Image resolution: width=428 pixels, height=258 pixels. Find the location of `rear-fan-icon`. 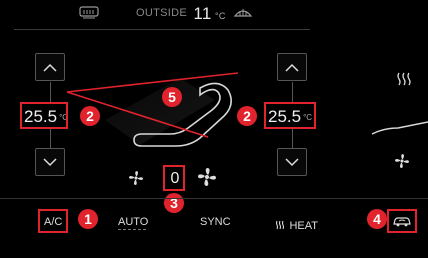

rear-fan-icon is located at coordinates (402, 161).